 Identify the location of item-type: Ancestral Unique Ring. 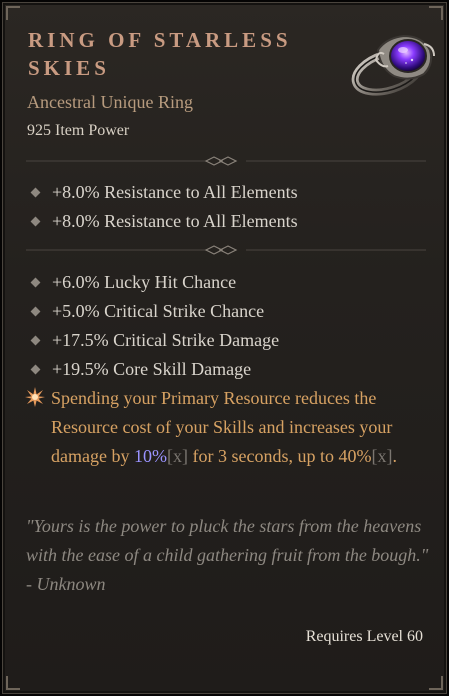
(110, 102).